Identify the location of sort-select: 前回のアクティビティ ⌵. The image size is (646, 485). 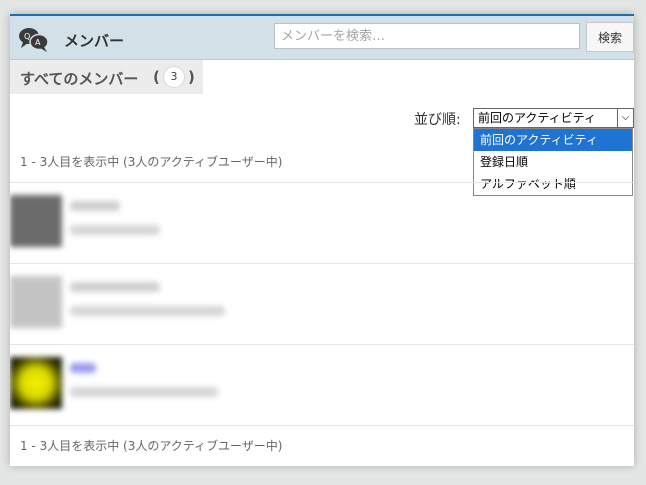
(553, 118).